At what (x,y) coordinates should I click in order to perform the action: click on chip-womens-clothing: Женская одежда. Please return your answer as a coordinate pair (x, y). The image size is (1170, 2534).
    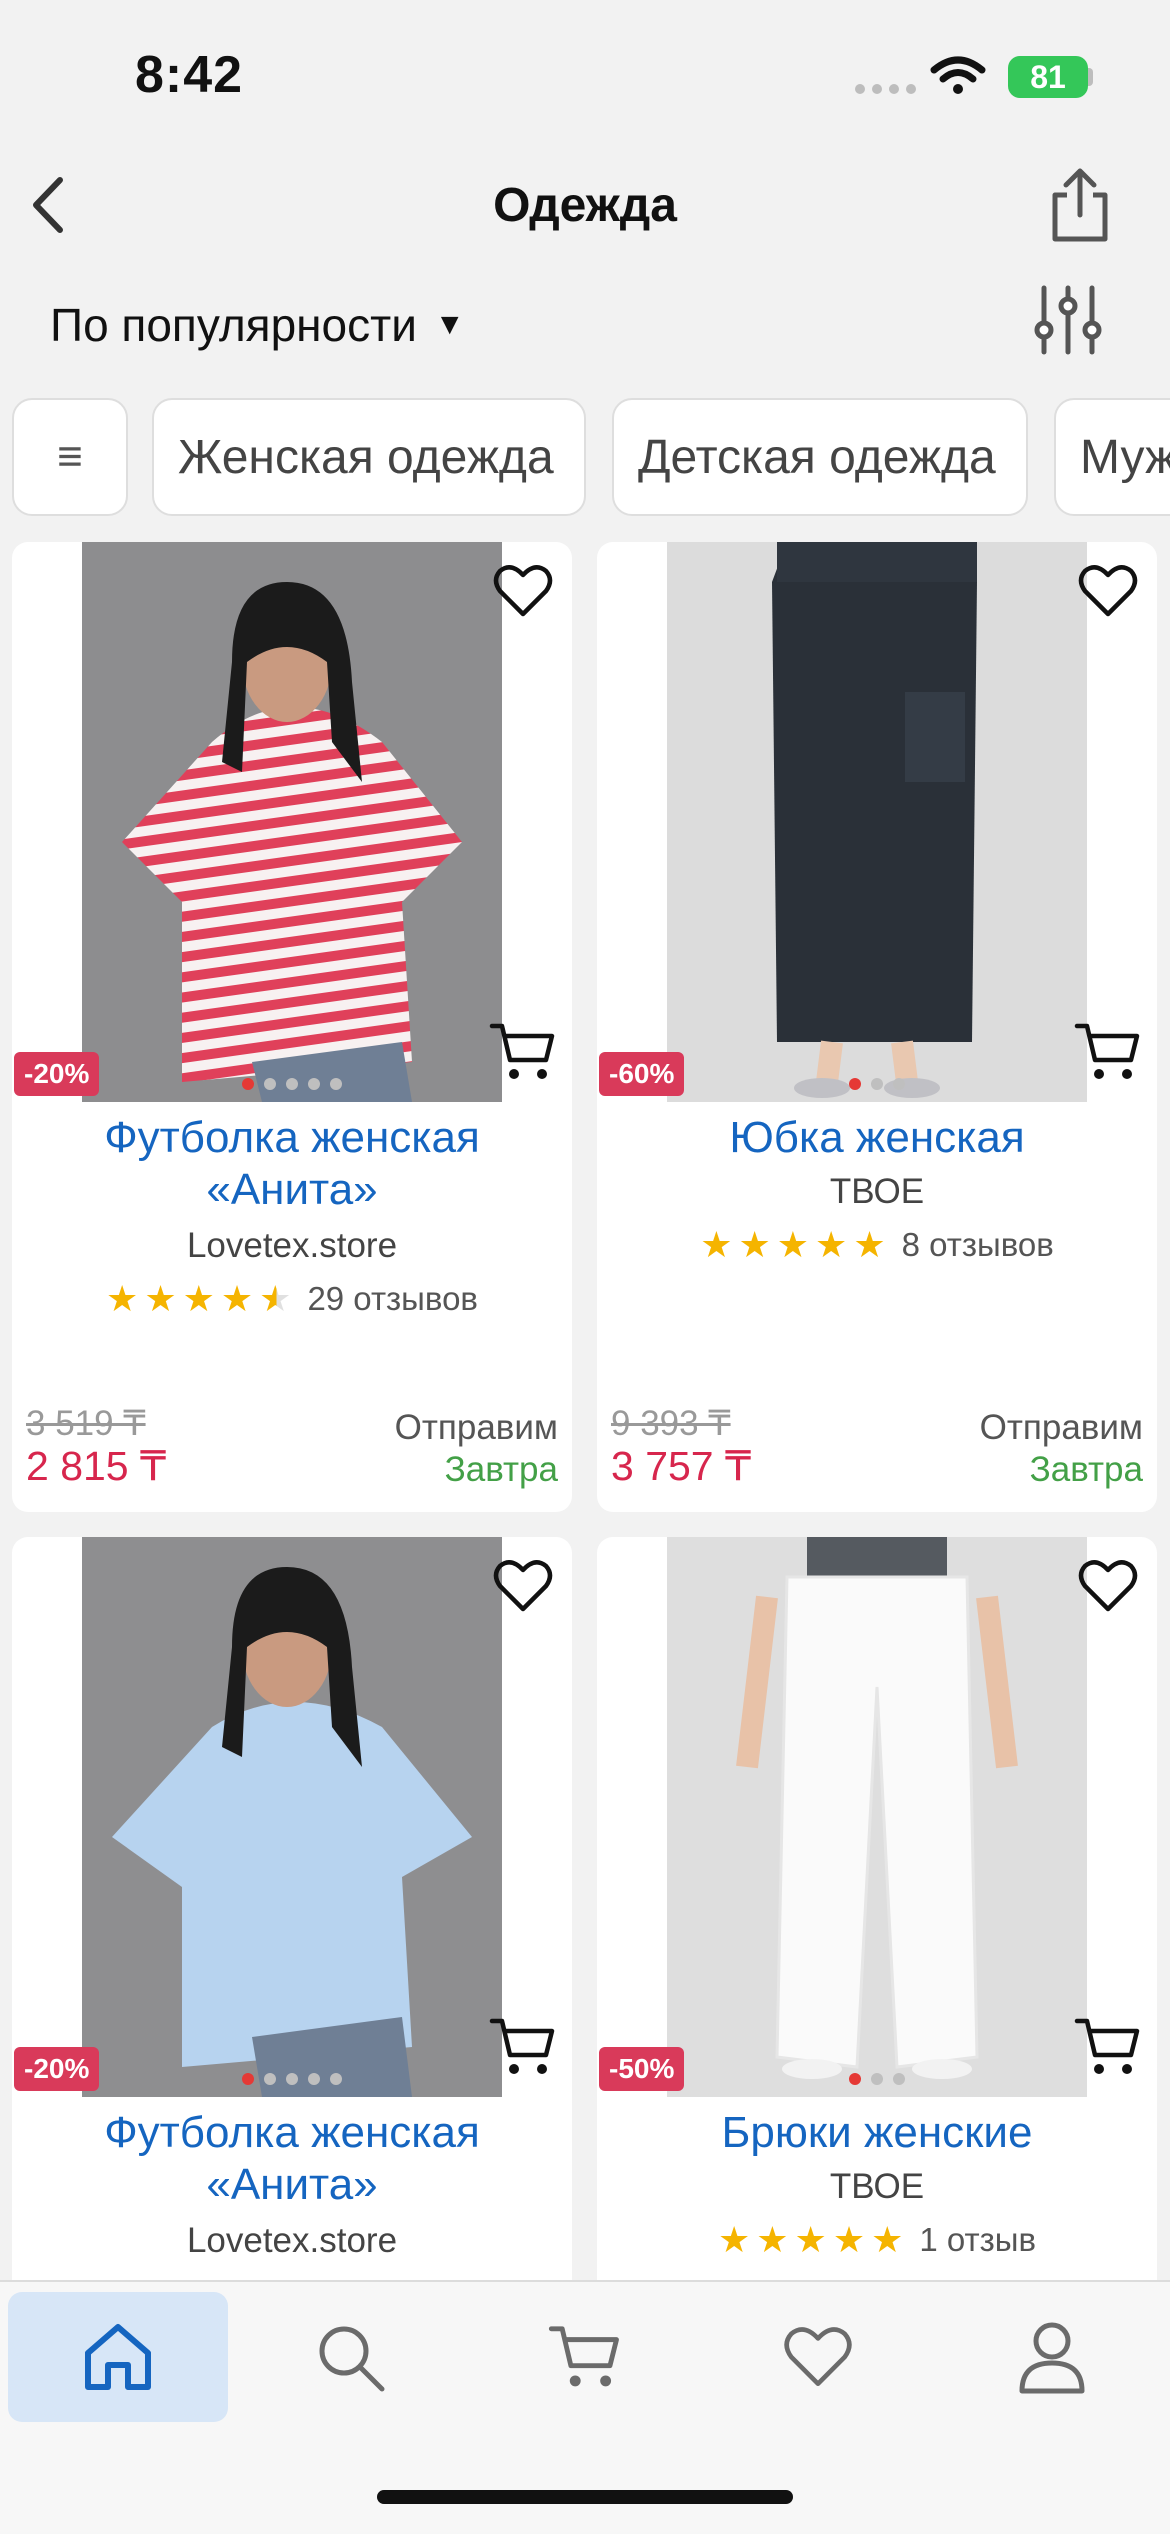
    Looking at the image, I should click on (369, 457).